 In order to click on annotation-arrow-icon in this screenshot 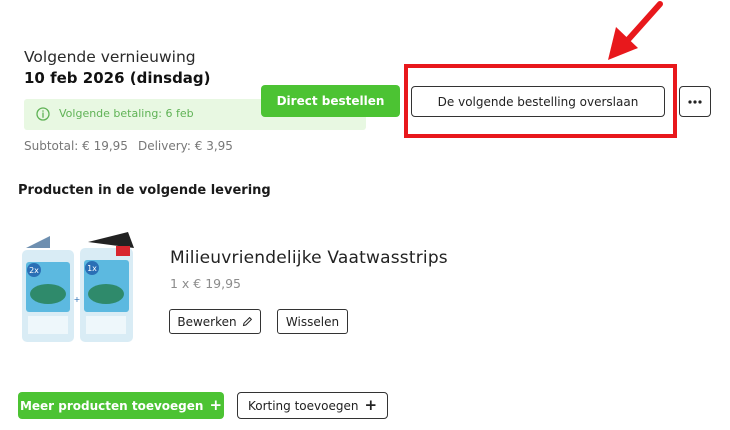, I will do `click(635, 30)`.